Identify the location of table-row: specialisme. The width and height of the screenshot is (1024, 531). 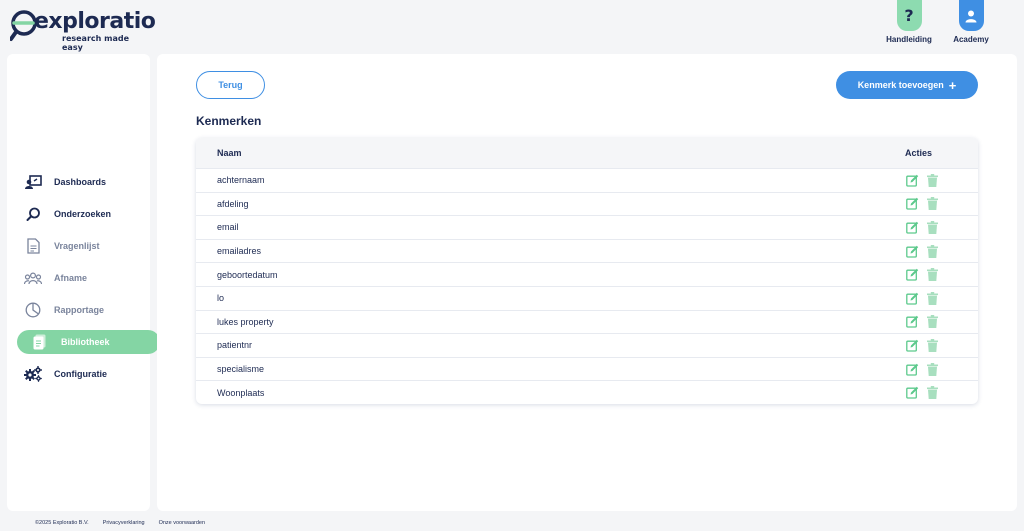
(587, 368).